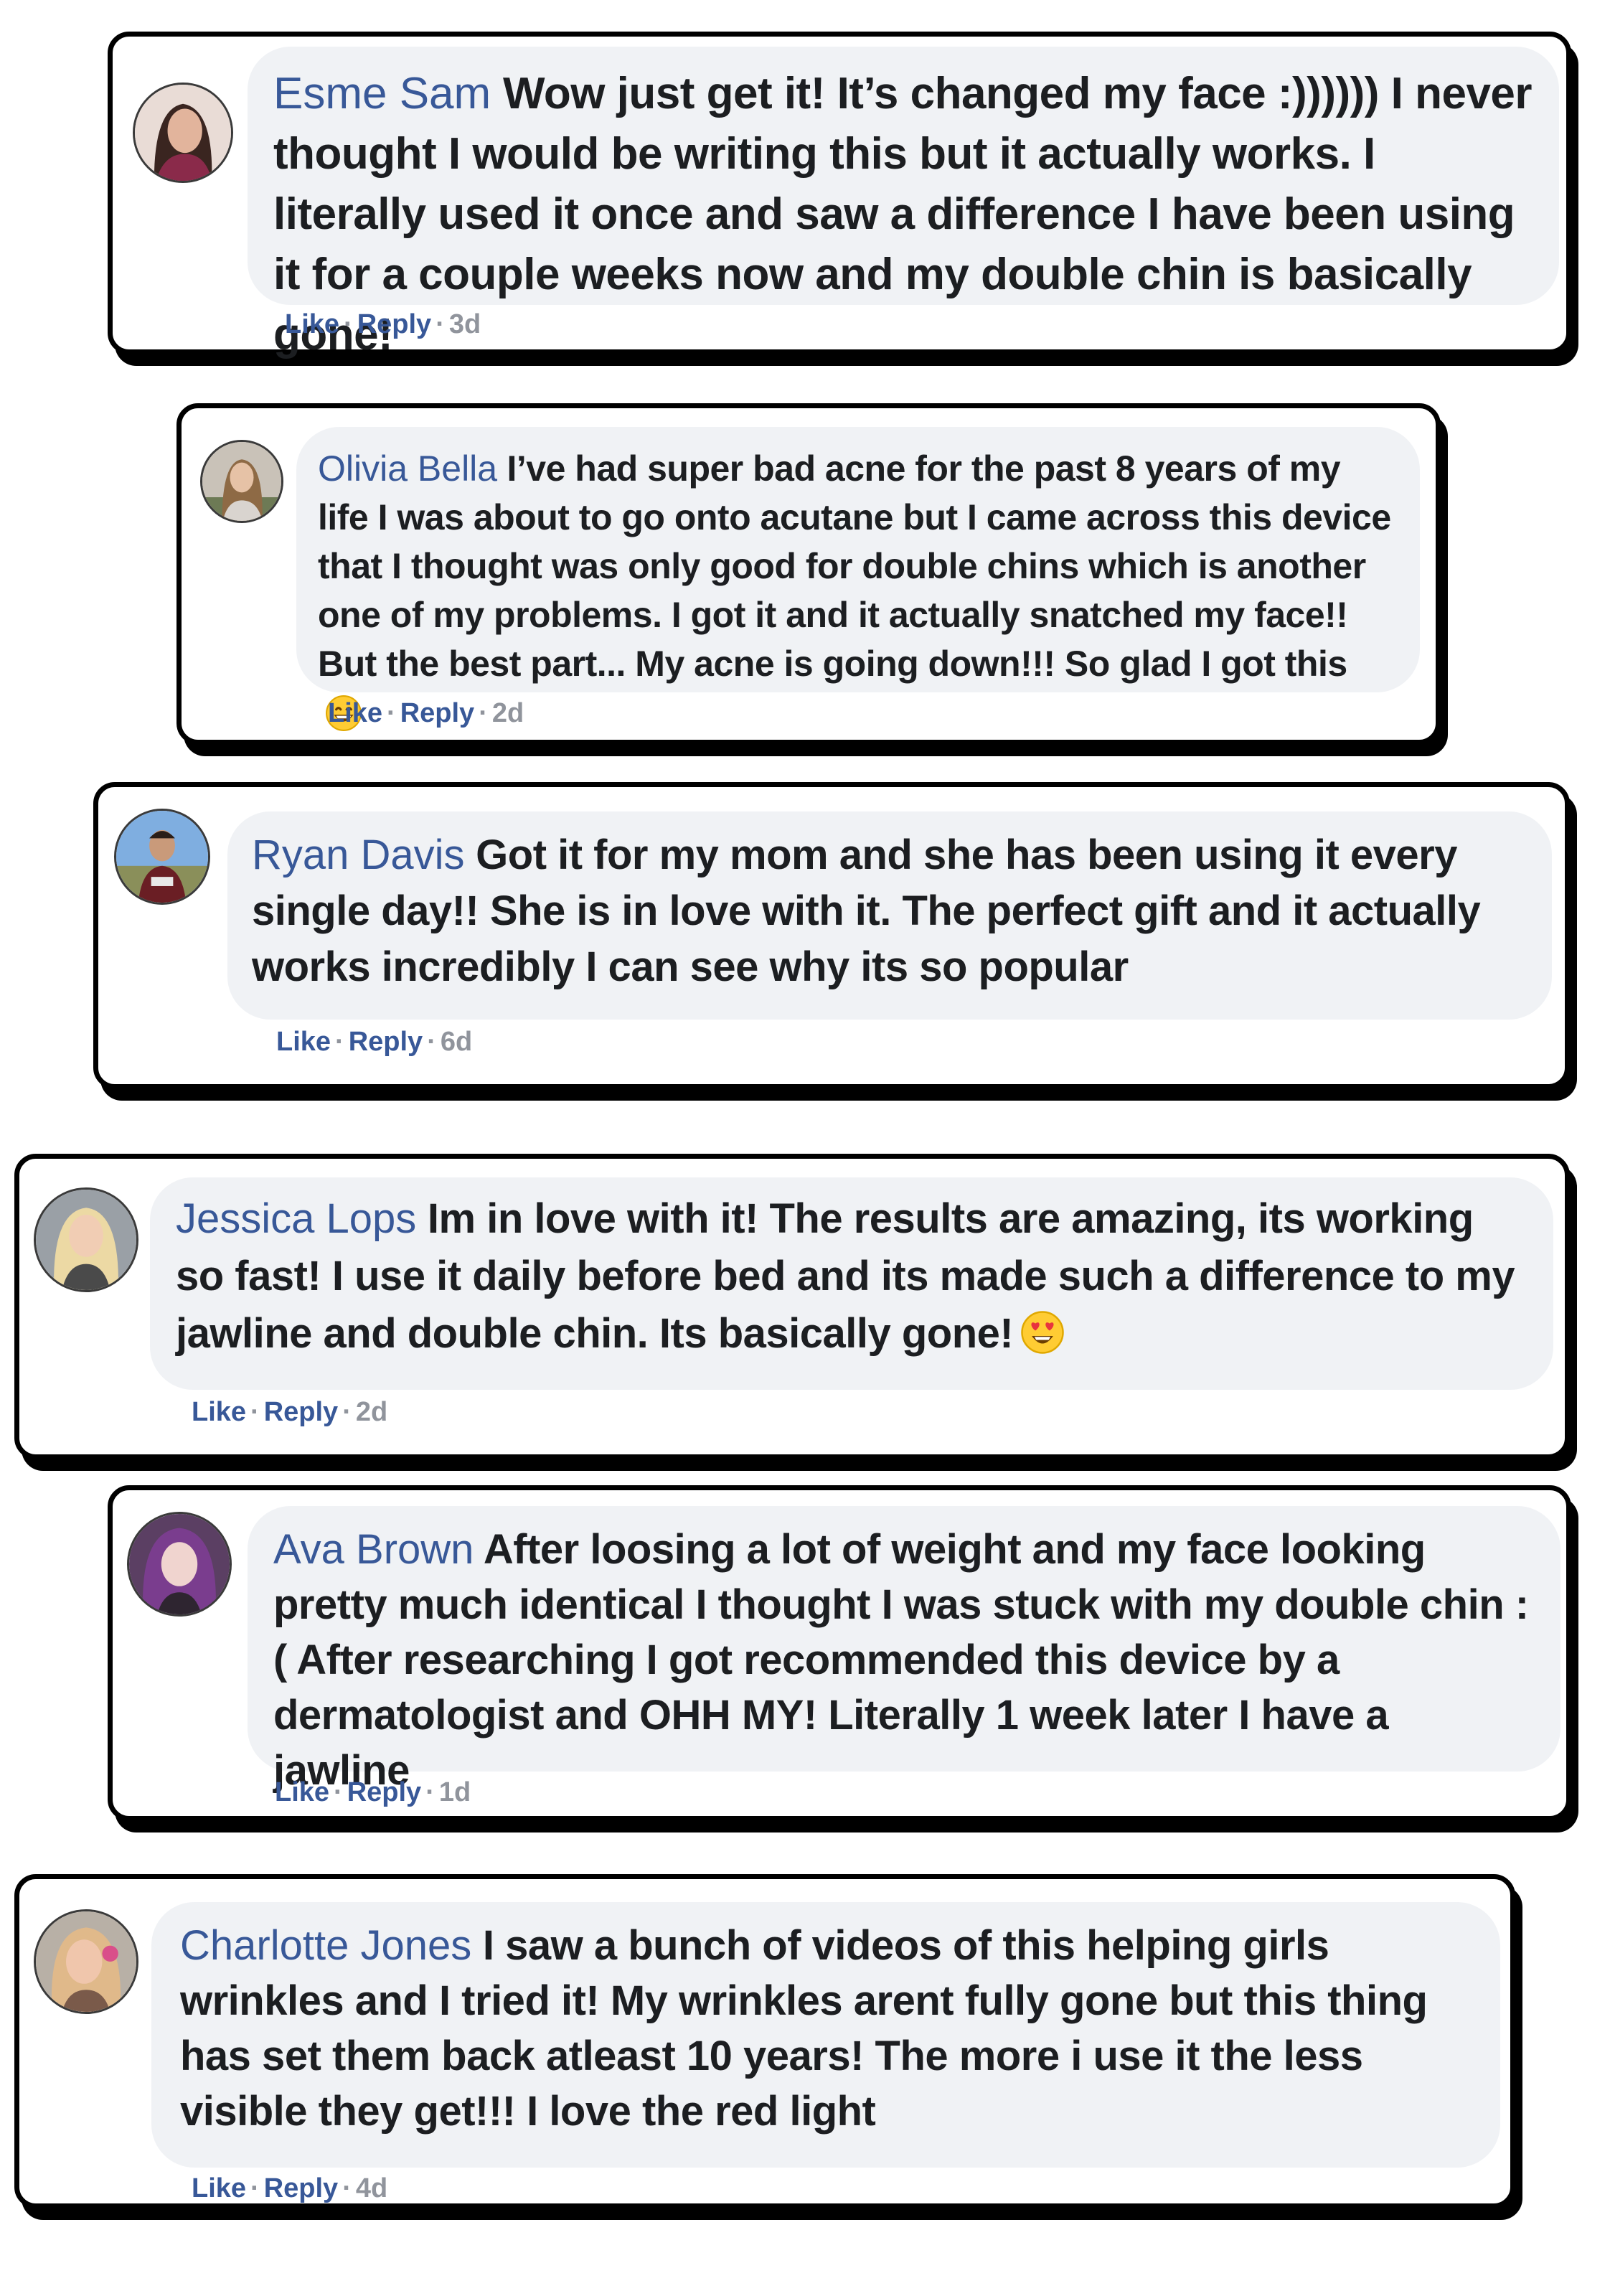  What do you see at coordinates (455, 1792) in the screenshot?
I see `timestamp: 1d` at bounding box center [455, 1792].